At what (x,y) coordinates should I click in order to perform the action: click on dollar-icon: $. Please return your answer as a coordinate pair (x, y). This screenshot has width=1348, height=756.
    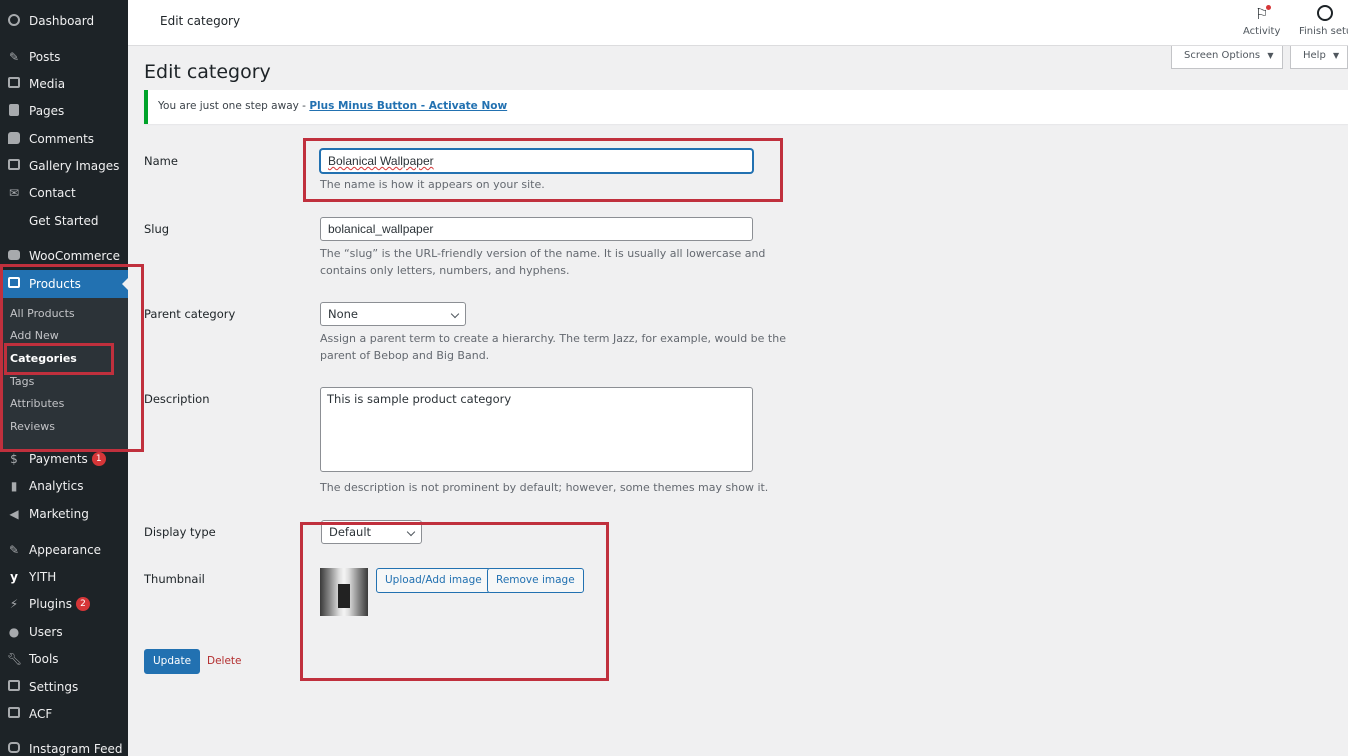
    Looking at the image, I should click on (14, 459).